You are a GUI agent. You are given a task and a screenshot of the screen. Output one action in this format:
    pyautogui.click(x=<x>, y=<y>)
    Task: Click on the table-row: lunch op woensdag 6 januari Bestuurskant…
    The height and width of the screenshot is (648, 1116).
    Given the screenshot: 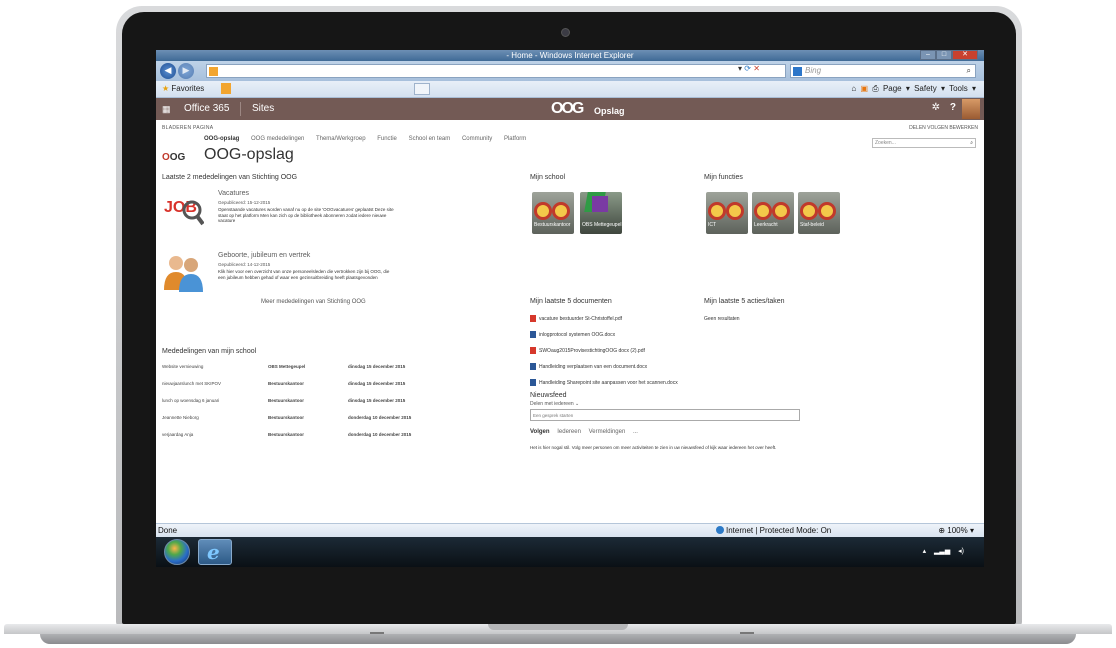 What is the action you would take?
    pyautogui.click(x=302, y=406)
    